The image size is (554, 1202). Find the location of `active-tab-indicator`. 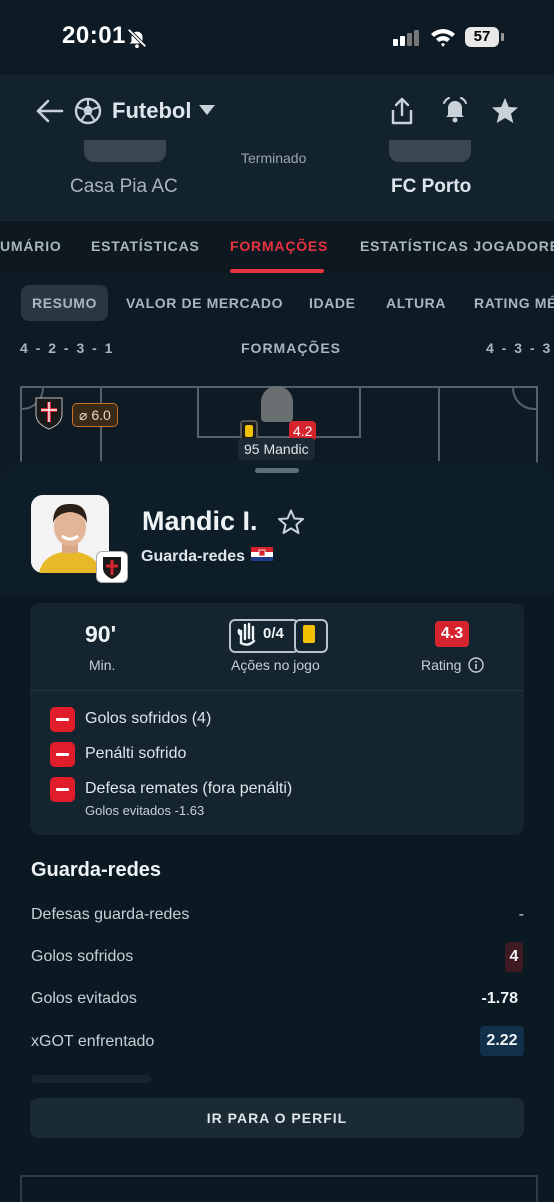

active-tab-indicator is located at coordinates (277, 271).